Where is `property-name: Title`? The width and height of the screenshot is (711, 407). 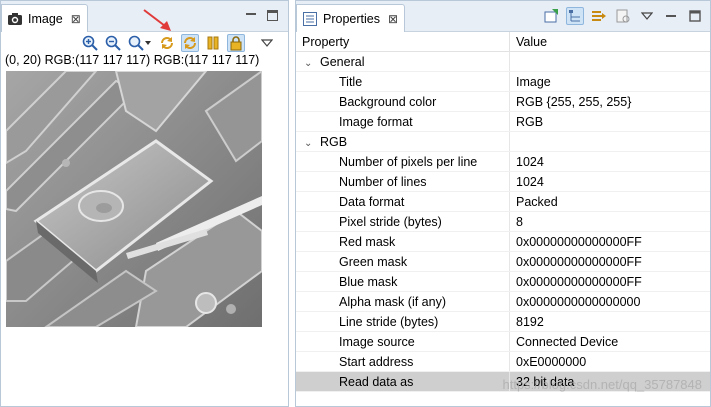
property-name: Title is located at coordinates (403, 81).